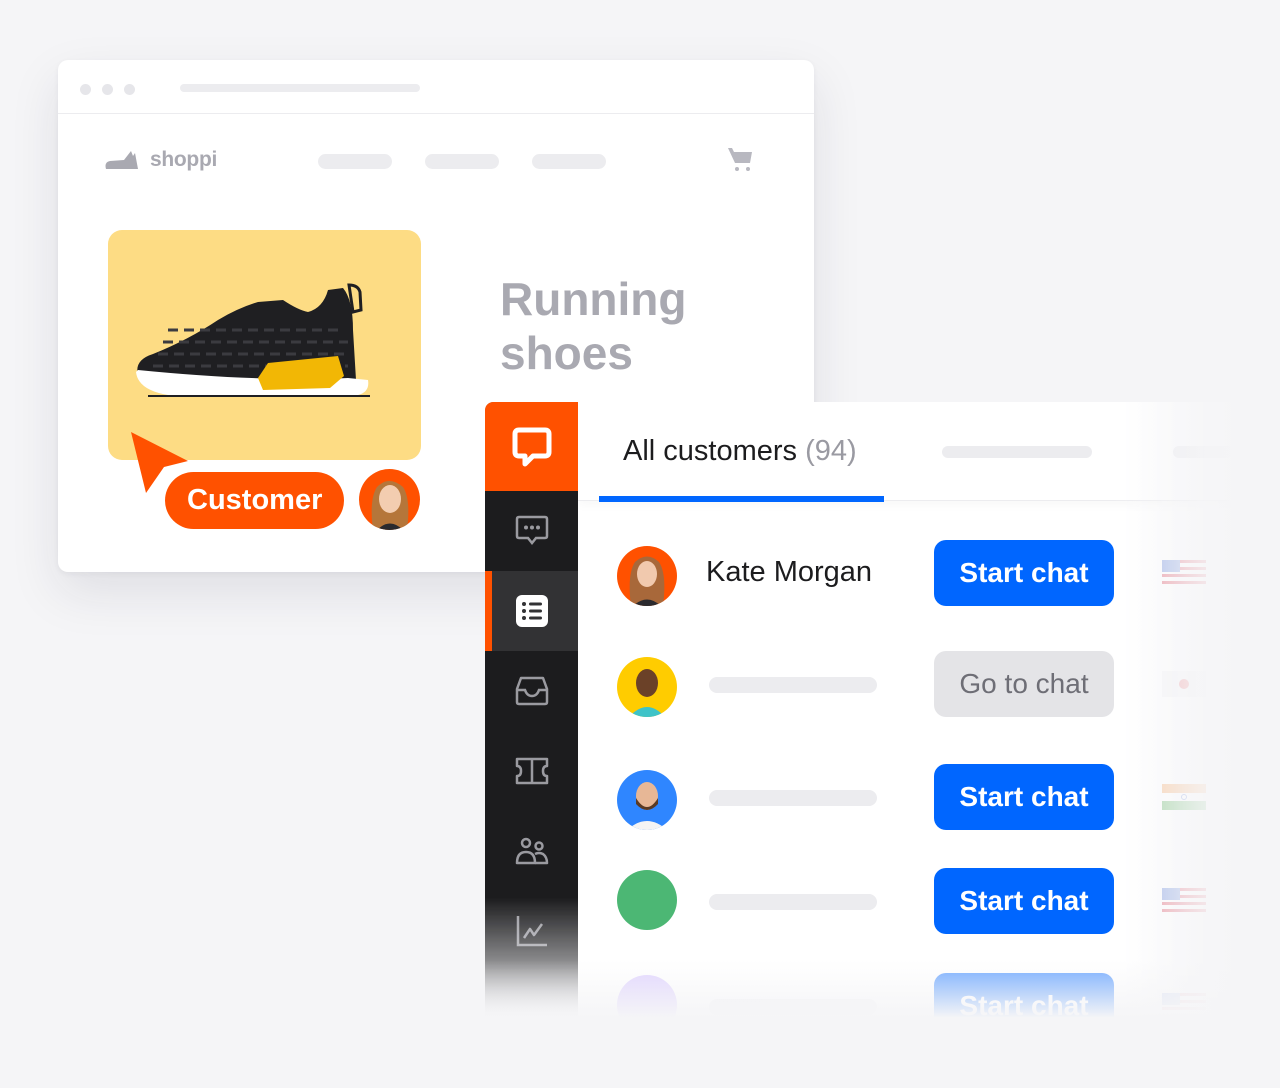  I want to click on sidebar-item-chats, so click(531, 531).